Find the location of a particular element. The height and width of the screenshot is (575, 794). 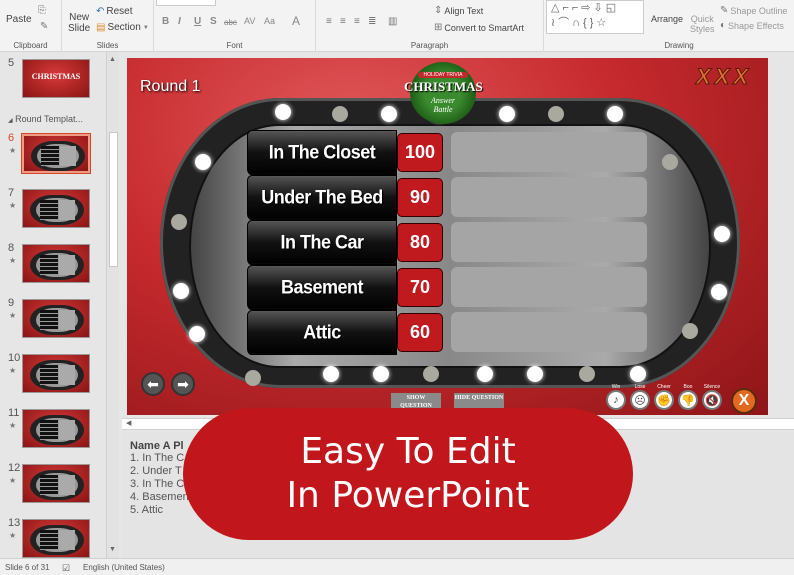

justify-icon: ≣ is located at coordinates (372, 22).